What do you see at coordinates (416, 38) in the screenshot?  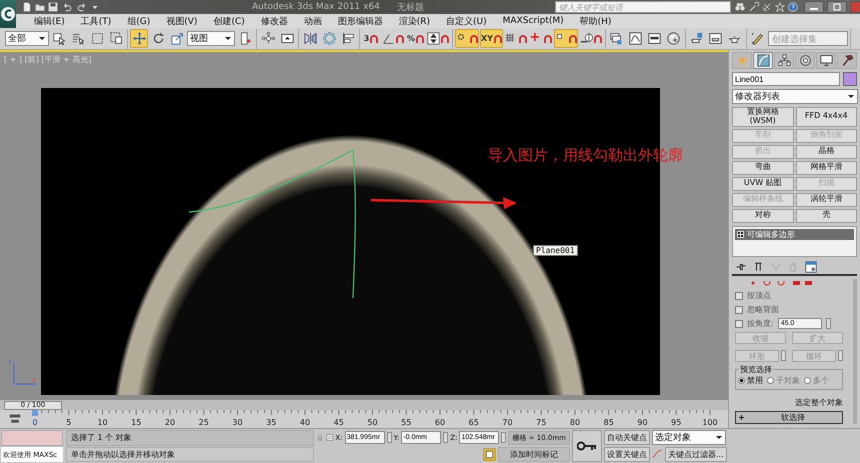 I see `snap-toggle: %` at bounding box center [416, 38].